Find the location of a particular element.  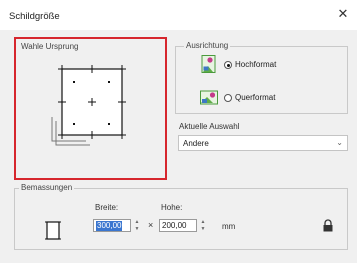

landscape-radio is located at coordinates (228, 98).